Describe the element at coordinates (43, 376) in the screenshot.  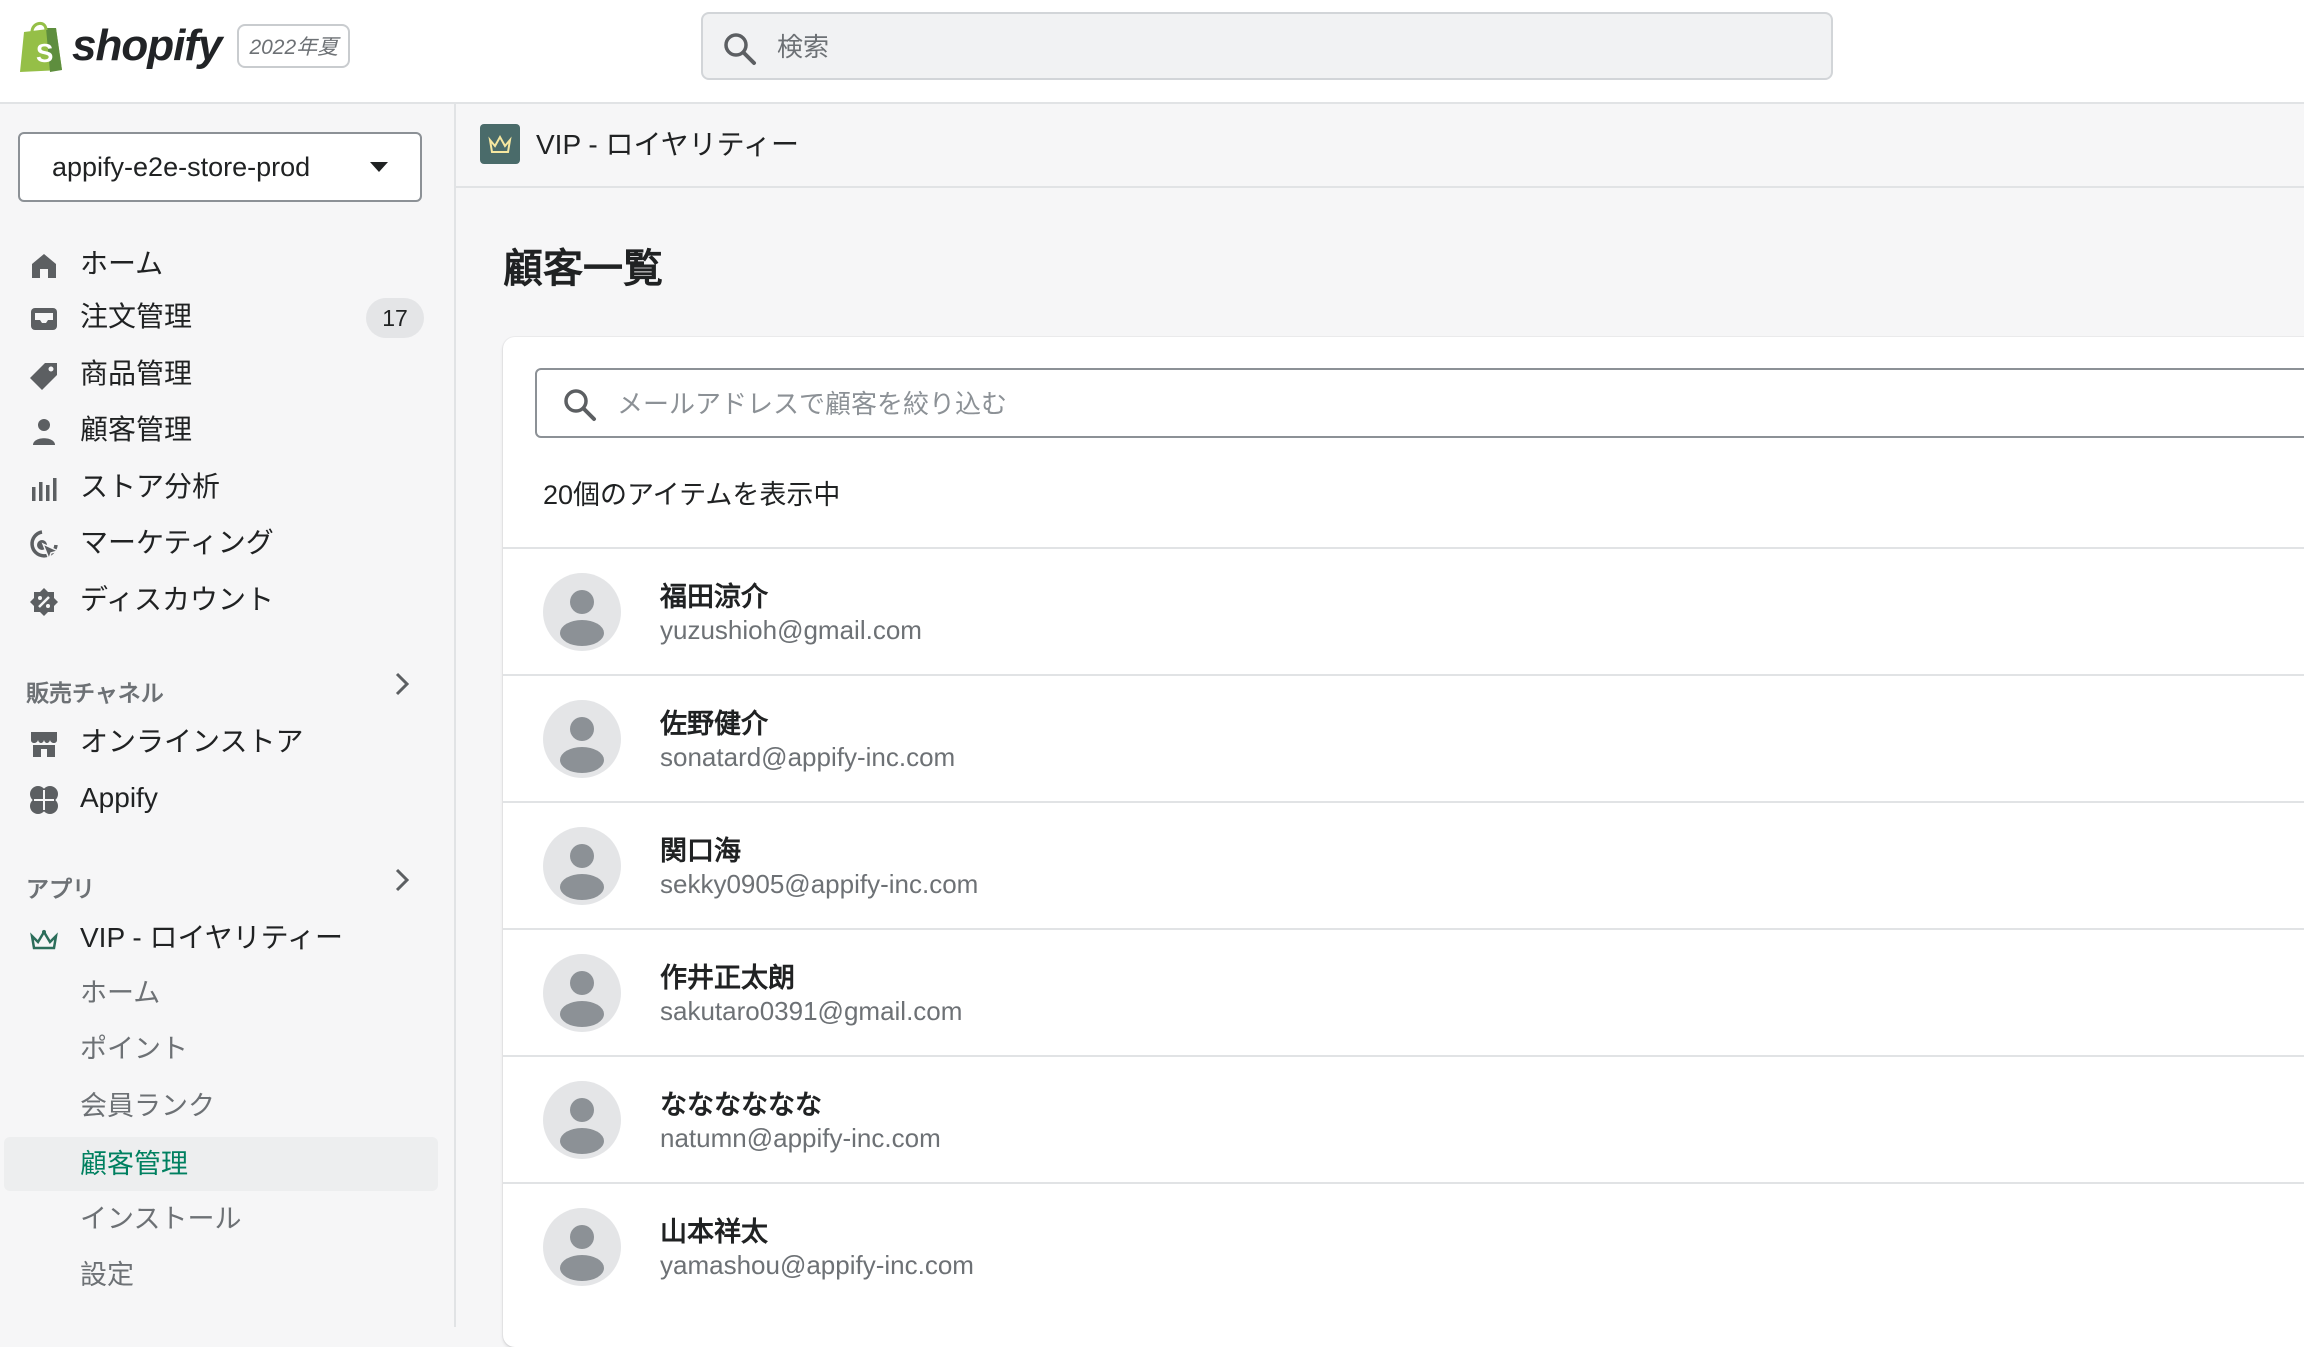
I see `tag-icon` at that location.